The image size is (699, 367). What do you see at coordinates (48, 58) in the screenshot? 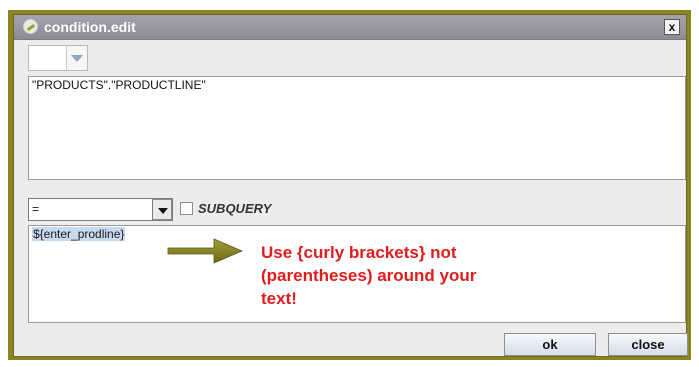
I see `column-combo-value` at bounding box center [48, 58].